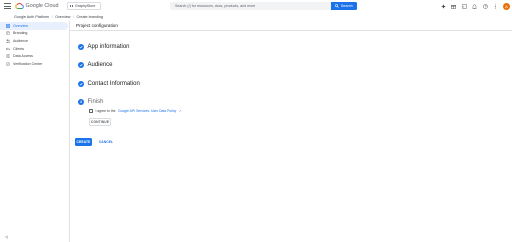  I want to click on sidebar-item-branding: Branding, so click(34, 34).